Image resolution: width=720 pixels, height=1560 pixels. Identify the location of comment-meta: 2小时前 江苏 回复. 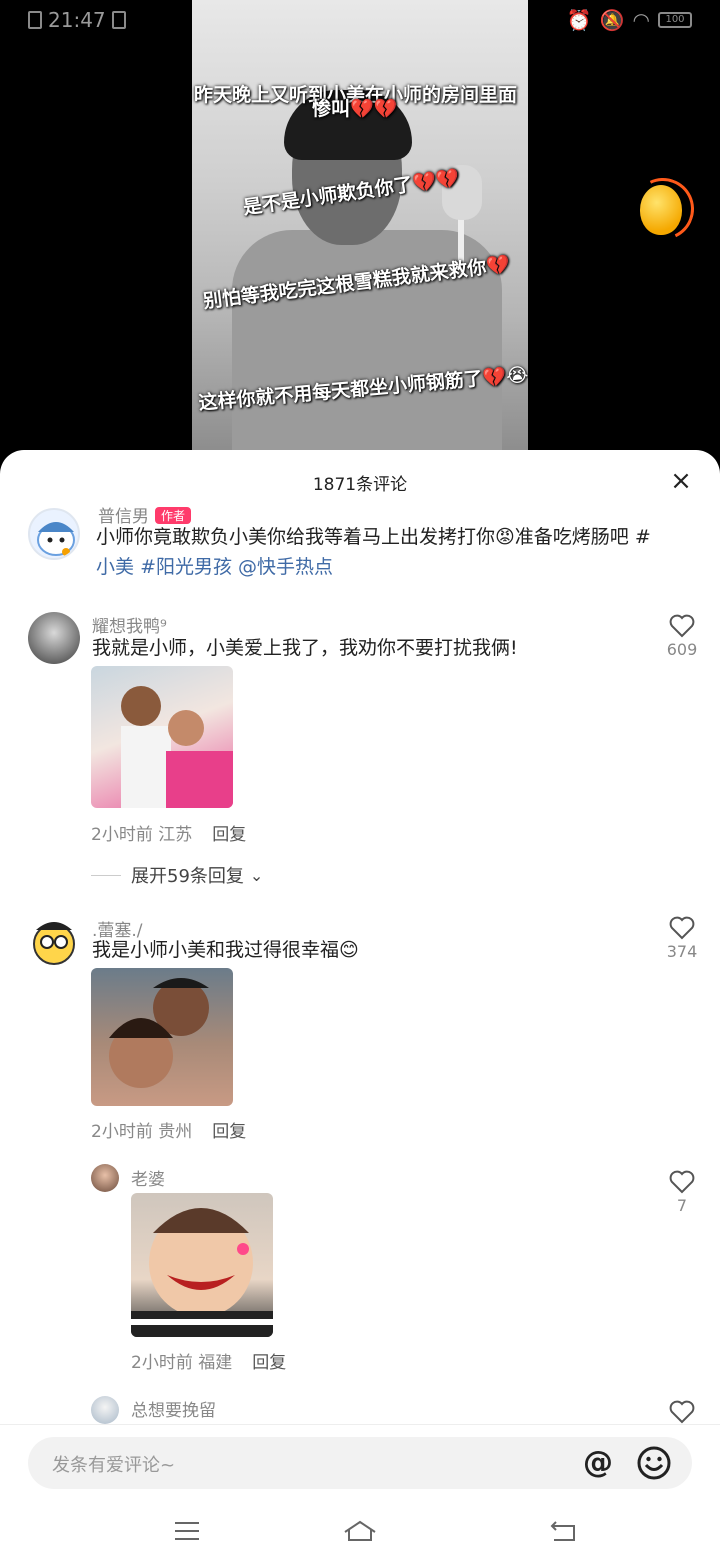
(169, 835).